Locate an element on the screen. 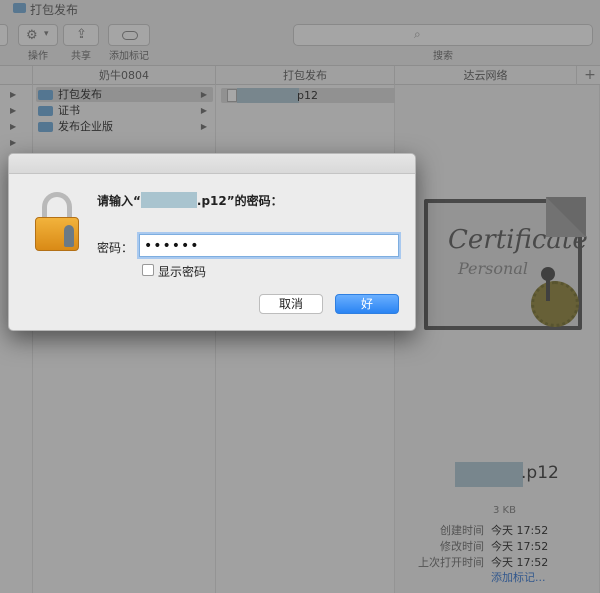 The image size is (600, 593). cancel-button: 取消 is located at coordinates (291, 304).